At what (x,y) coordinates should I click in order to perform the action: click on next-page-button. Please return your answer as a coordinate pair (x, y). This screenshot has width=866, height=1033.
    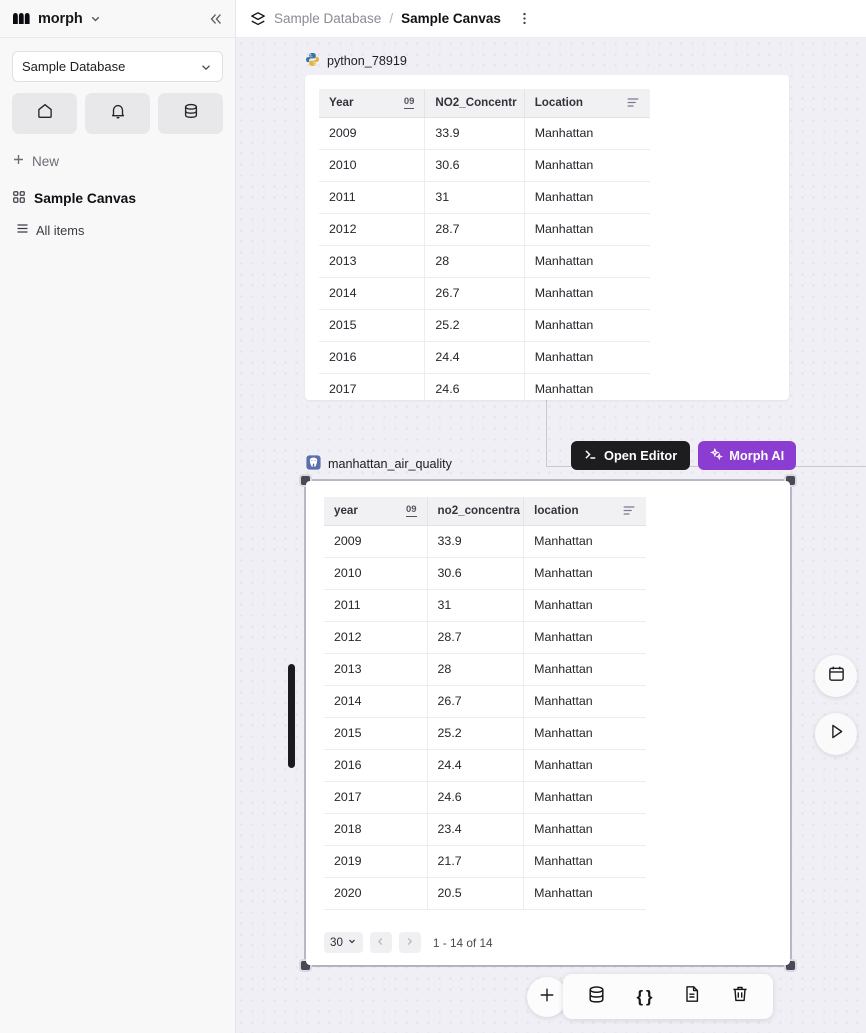
    Looking at the image, I should click on (409, 942).